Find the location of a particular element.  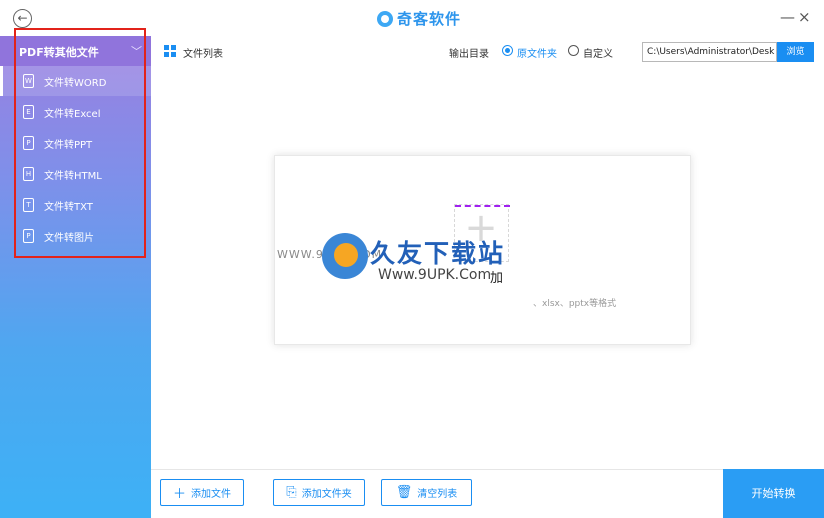

start-convert-button: 开始转换 is located at coordinates (773, 493).